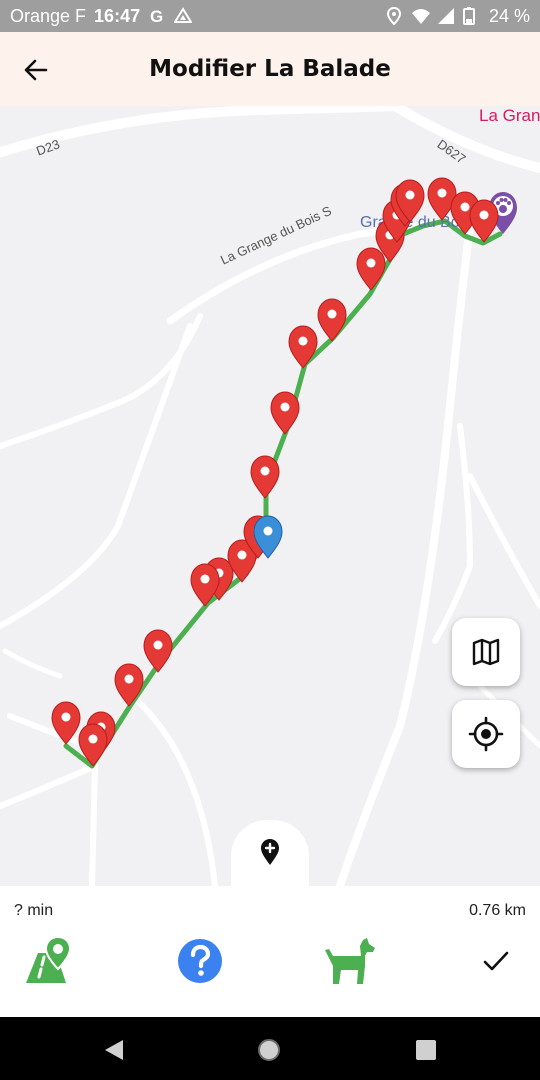  I want to click on walk-summary-panel: ? min 0.76 km, so click(270, 951).